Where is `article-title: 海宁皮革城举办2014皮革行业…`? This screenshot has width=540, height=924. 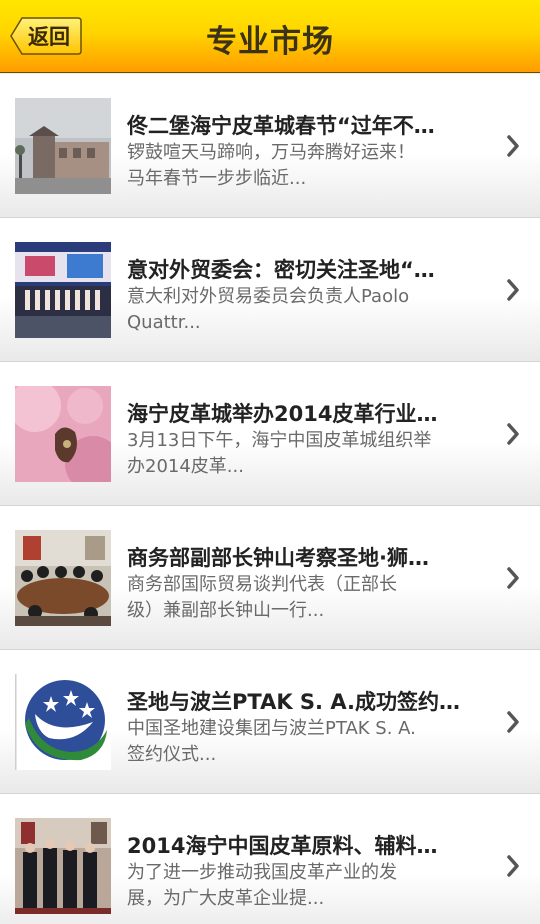 article-title: 海宁皮革城举办2014皮革行业… is located at coordinates (282, 414).